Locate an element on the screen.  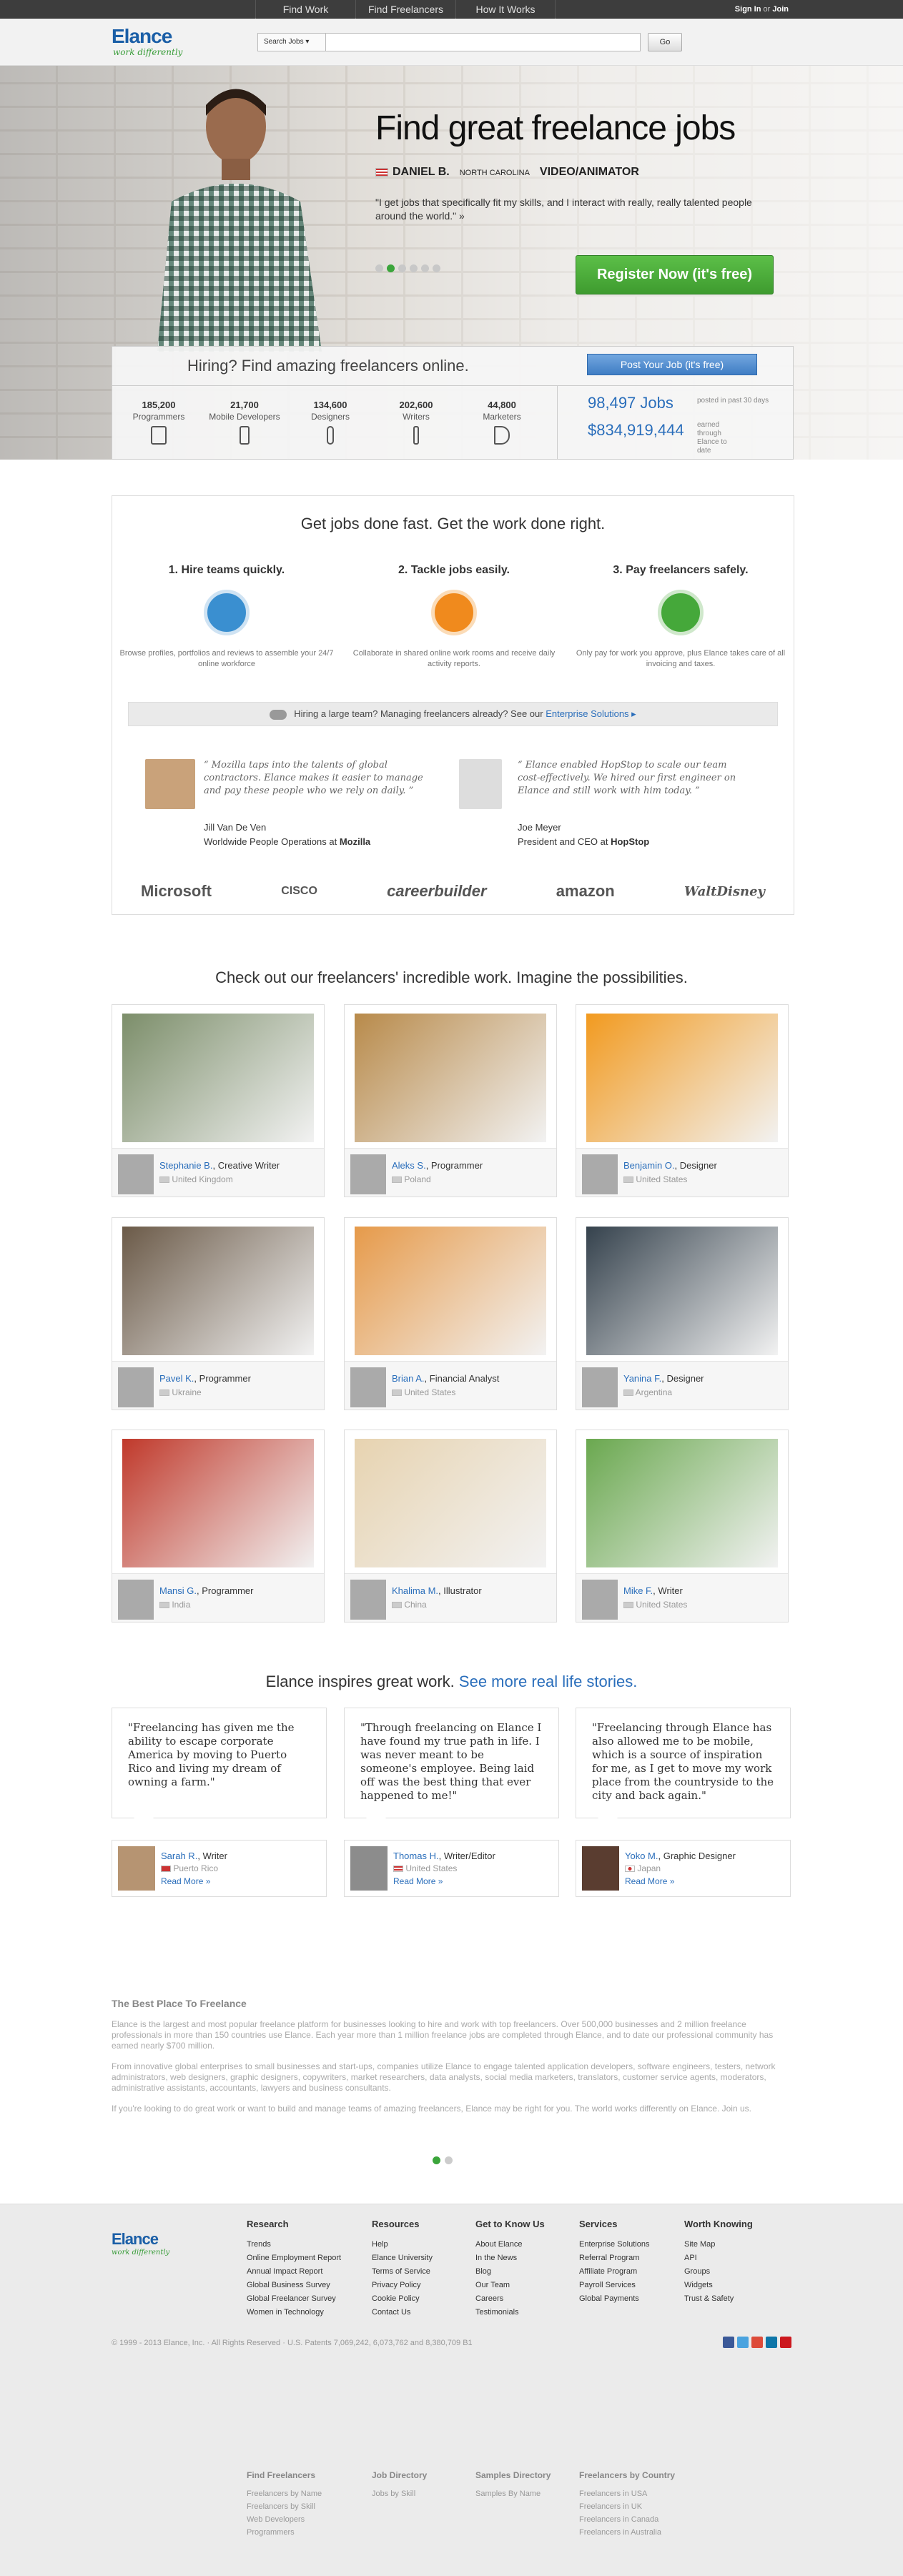
footer-link: Global Business Survey is located at coordinates (294, 2285).